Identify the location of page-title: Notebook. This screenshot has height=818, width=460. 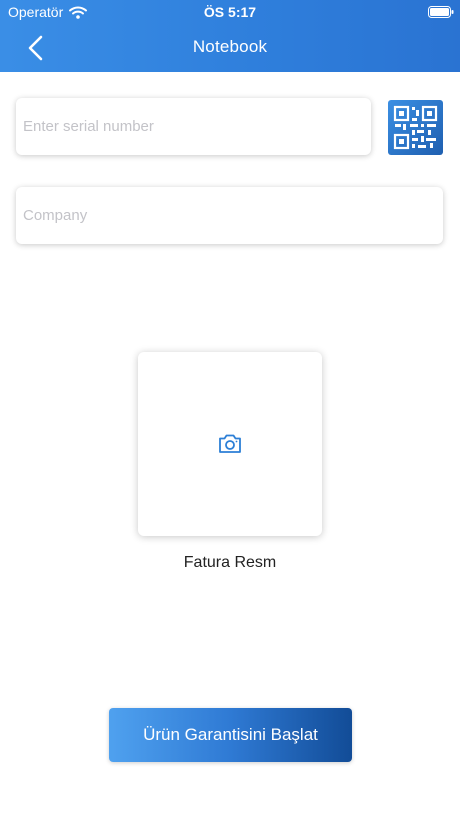
(230, 46).